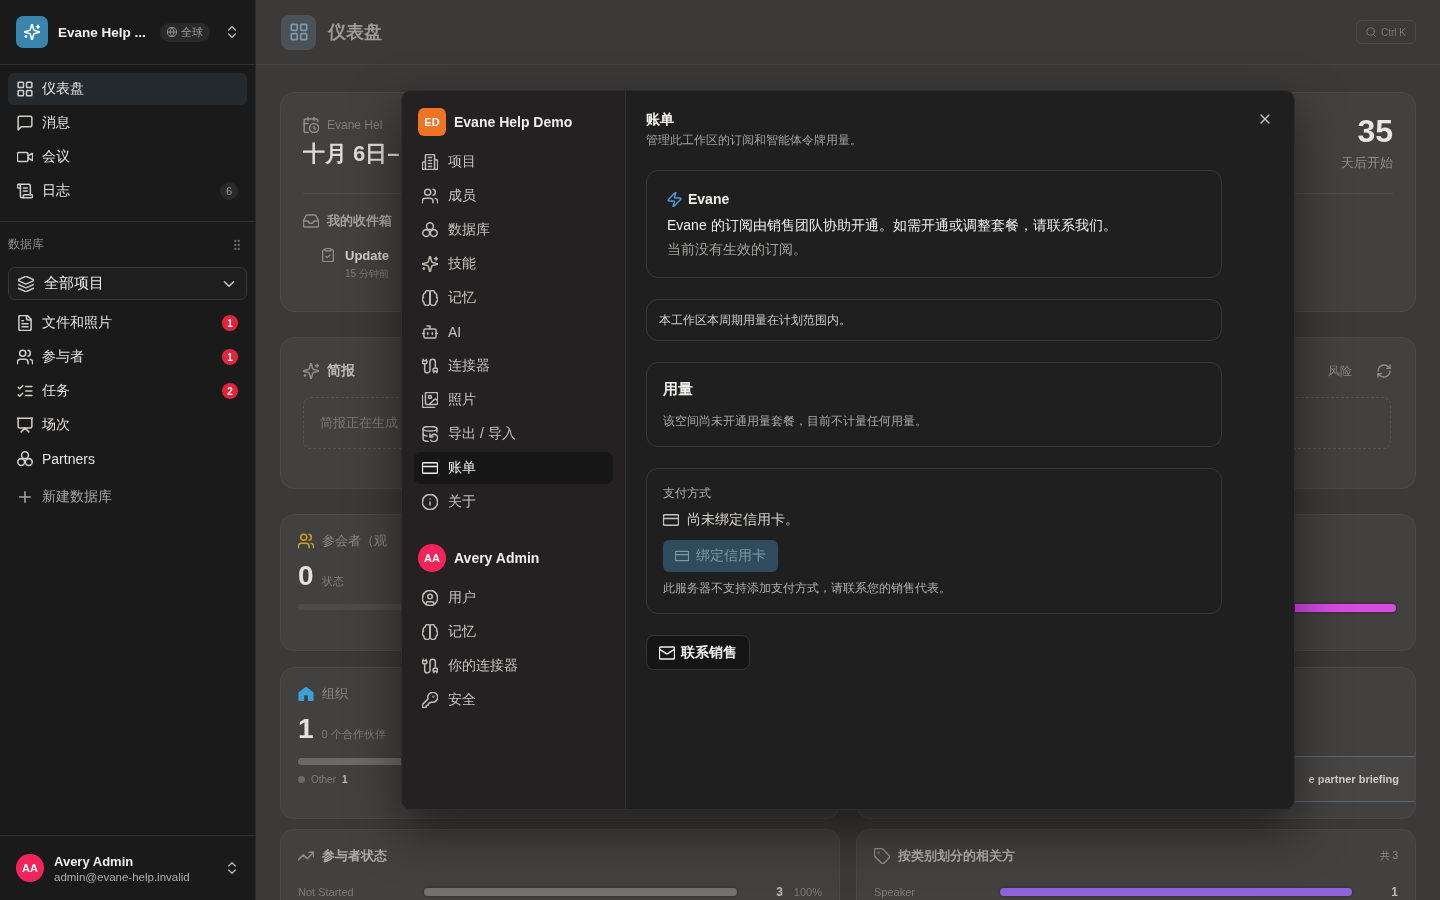  Describe the element at coordinates (795, 421) in the screenshot. I see `usage-description: 该空间尚未开通用量套餐，目前不计量任何用量。` at that location.